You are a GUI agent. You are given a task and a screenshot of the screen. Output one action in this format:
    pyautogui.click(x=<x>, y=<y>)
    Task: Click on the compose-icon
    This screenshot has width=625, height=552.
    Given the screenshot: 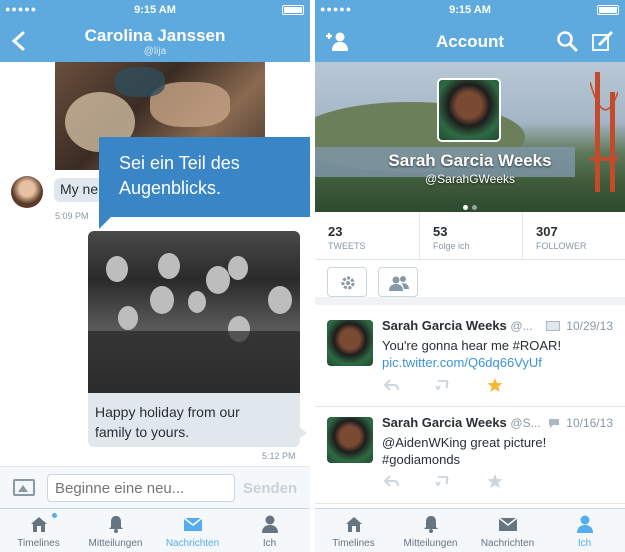 What is the action you would take?
    pyautogui.click(x=603, y=41)
    